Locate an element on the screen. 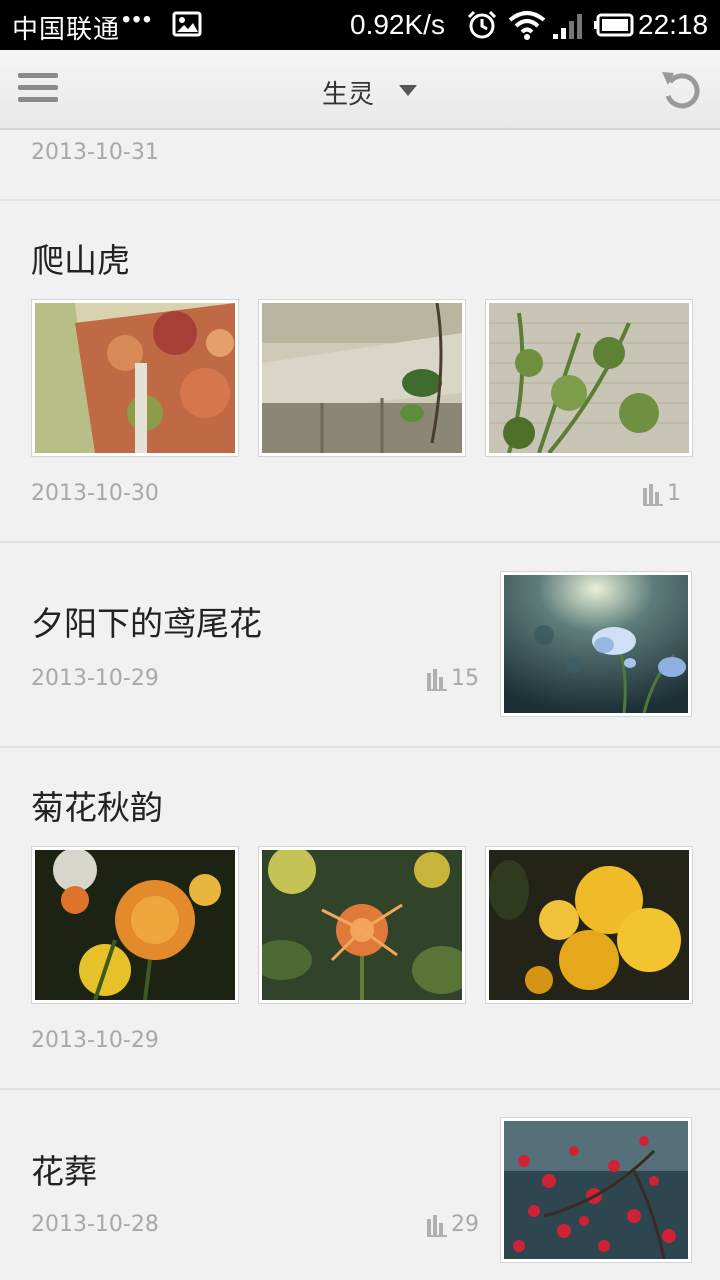  view-count-value: 15 is located at coordinates (465, 678).